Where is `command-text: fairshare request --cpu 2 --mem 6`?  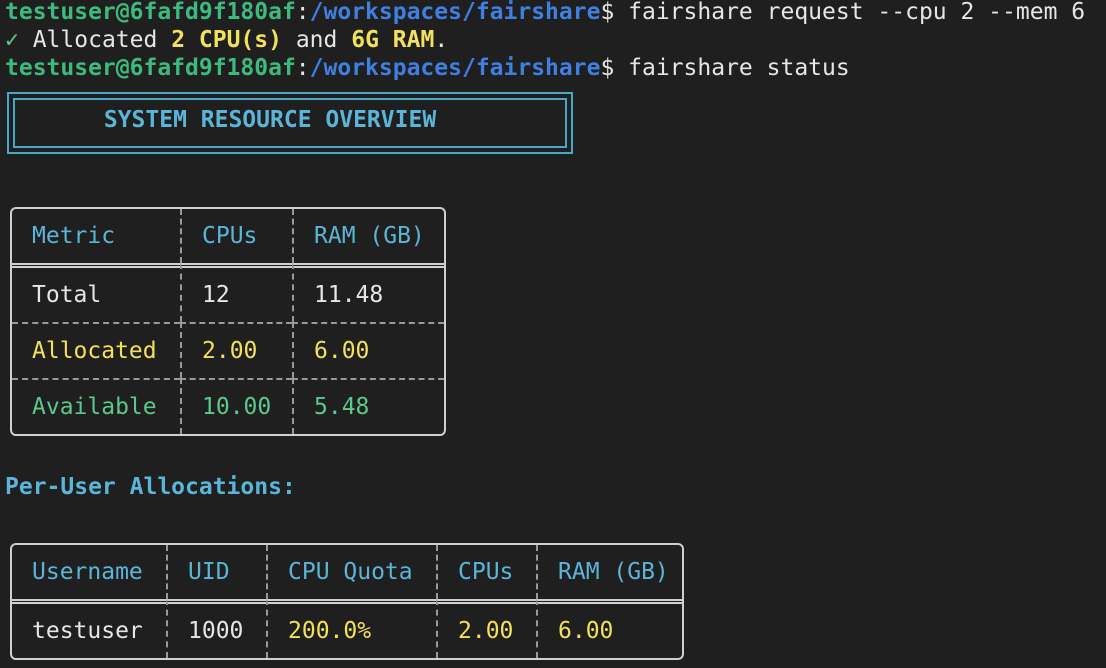 command-text: fairshare request --cpu 2 --mem 6 is located at coordinates (850, 12).